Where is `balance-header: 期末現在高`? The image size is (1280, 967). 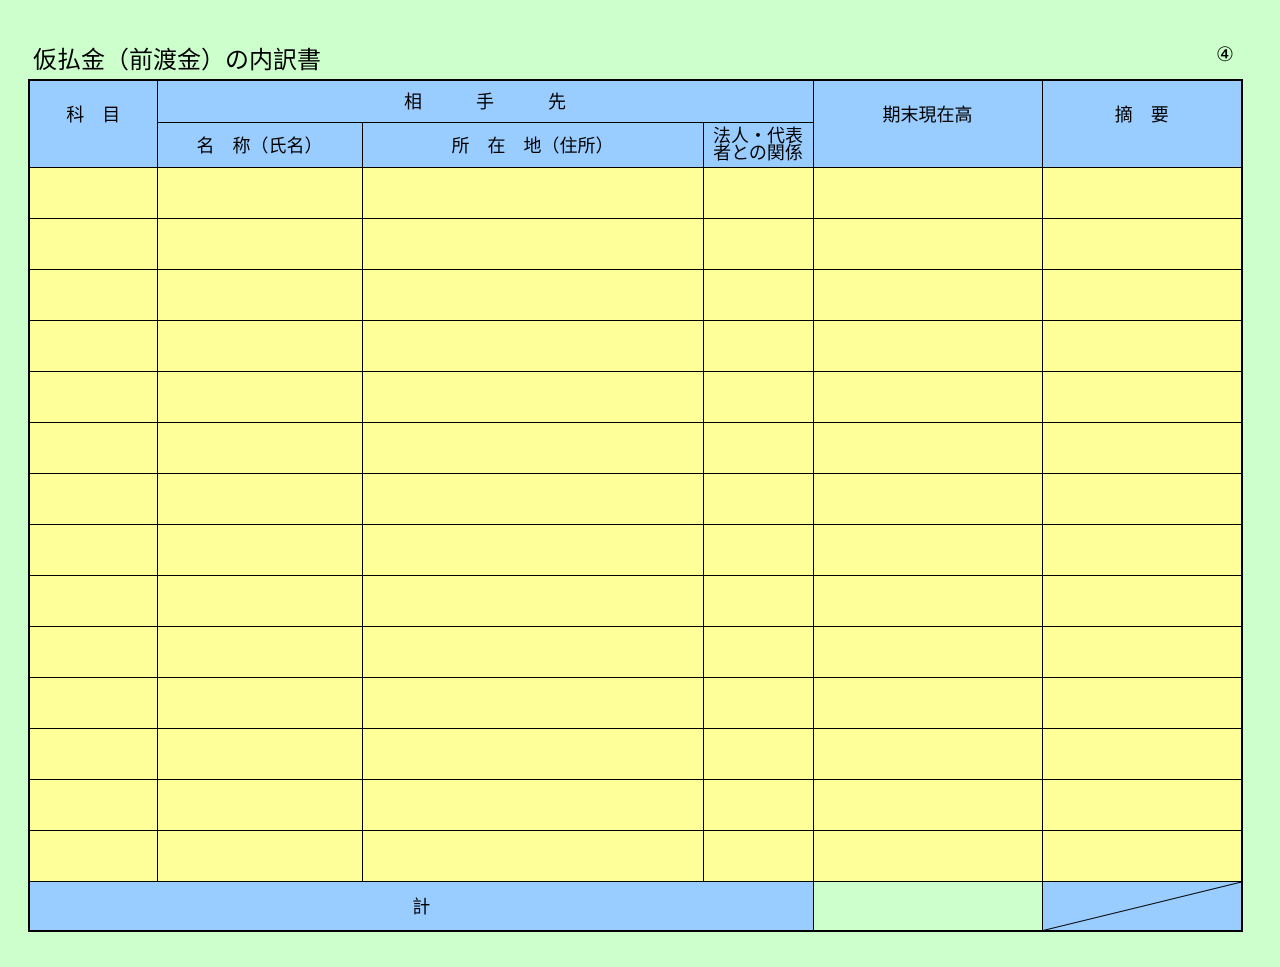 balance-header: 期末現在高 is located at coordinates (927, 123).